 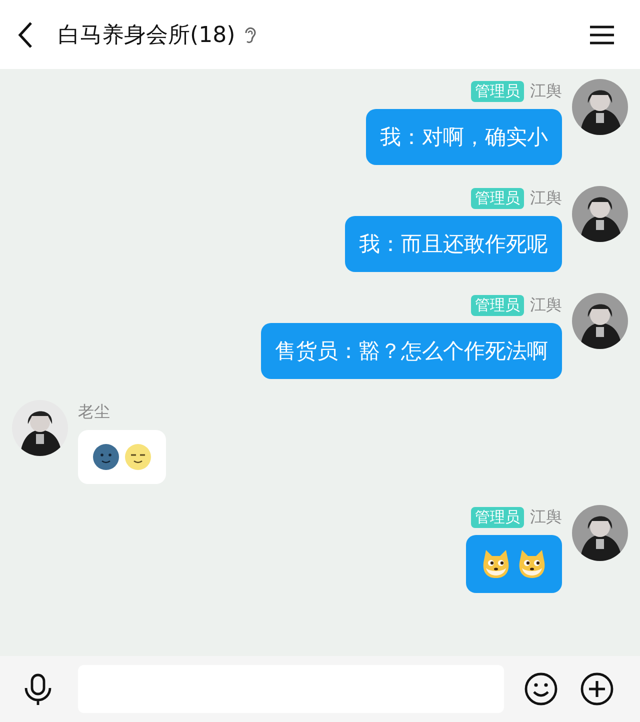 What do you see at coordinates (94, 412) in the screenshot?
I see `sender-name: 老尘` at bounding box center [94, 412].